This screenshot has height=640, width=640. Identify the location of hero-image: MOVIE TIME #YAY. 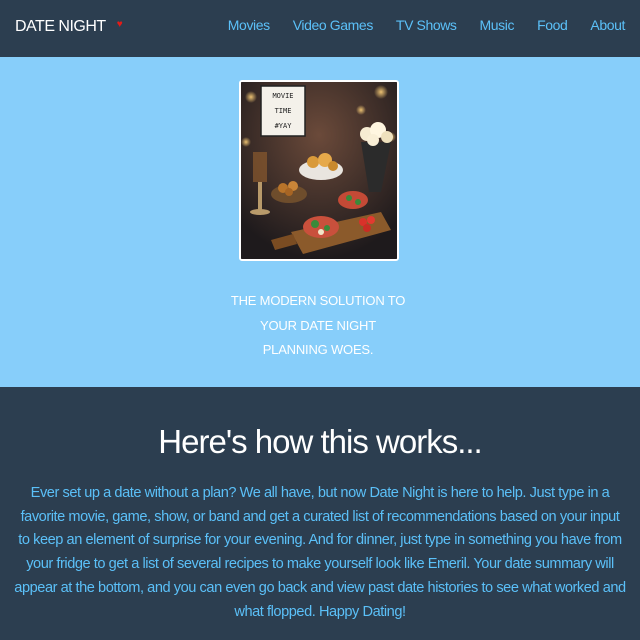
(319, 170).